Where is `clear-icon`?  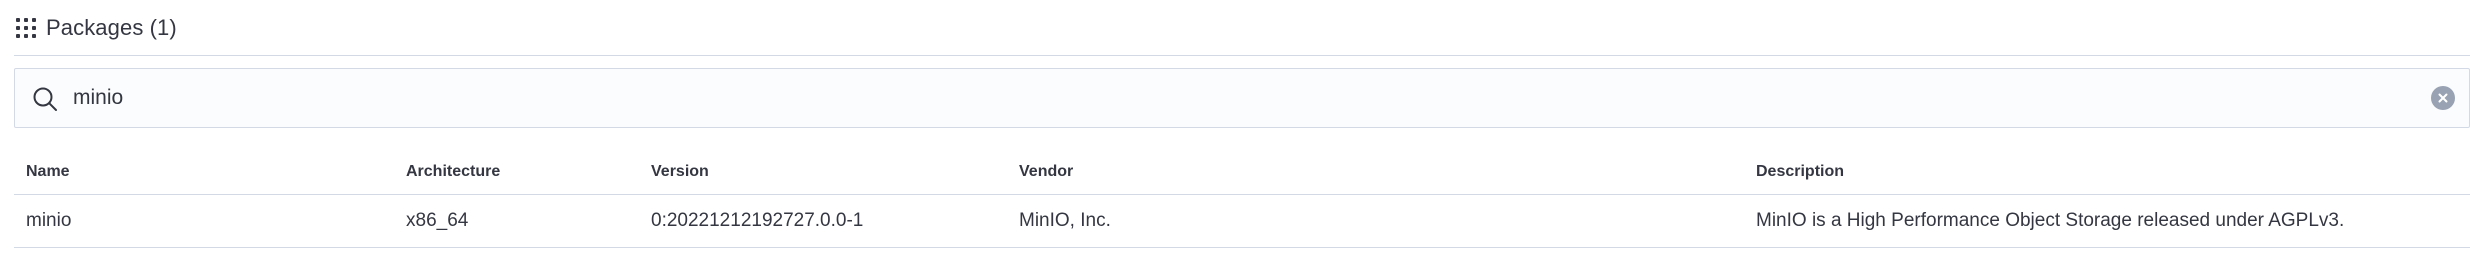
clear-icon is located at coordinates (2443, 98).